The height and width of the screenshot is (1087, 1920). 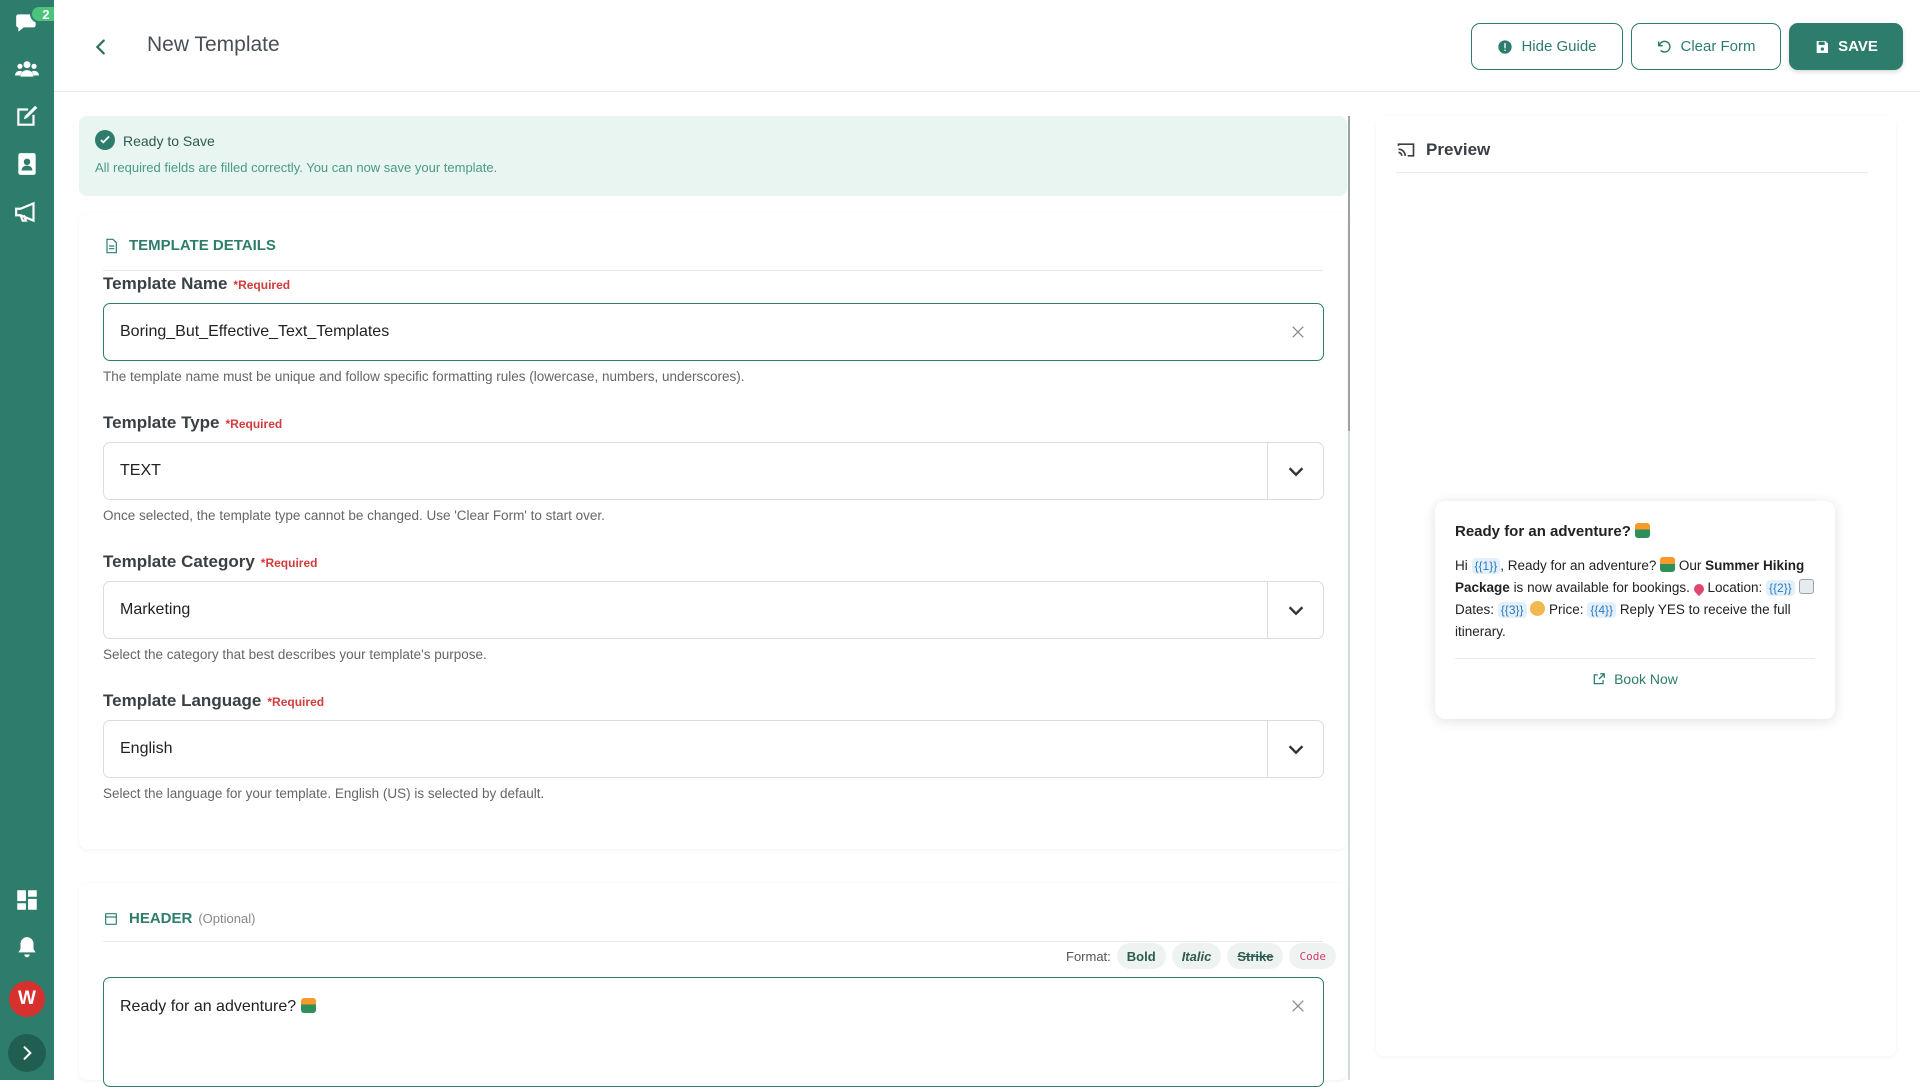 What do you see at coordinates (1312, 956) in the screenshot?
I see `code-button: Code` at bounding box center [1312, 956].